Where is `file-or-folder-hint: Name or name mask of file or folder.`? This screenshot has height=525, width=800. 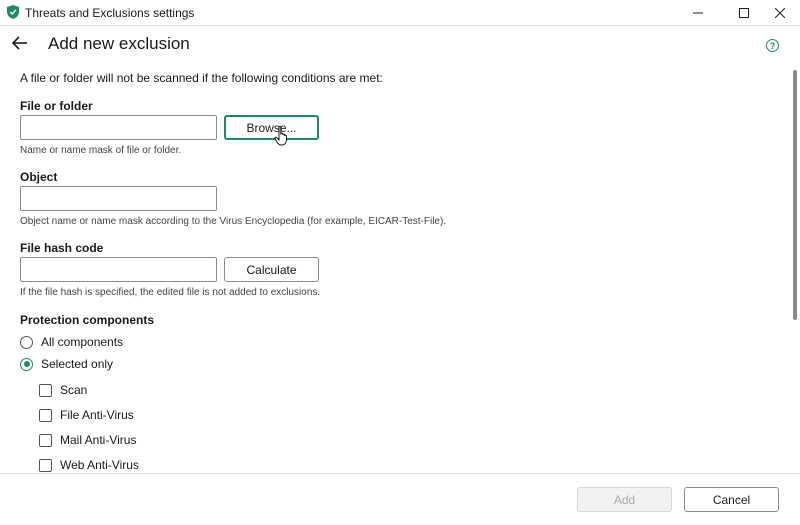 file-or-folder-hint: Name or name mask of file or folder. is located at coordinates (101, 150).